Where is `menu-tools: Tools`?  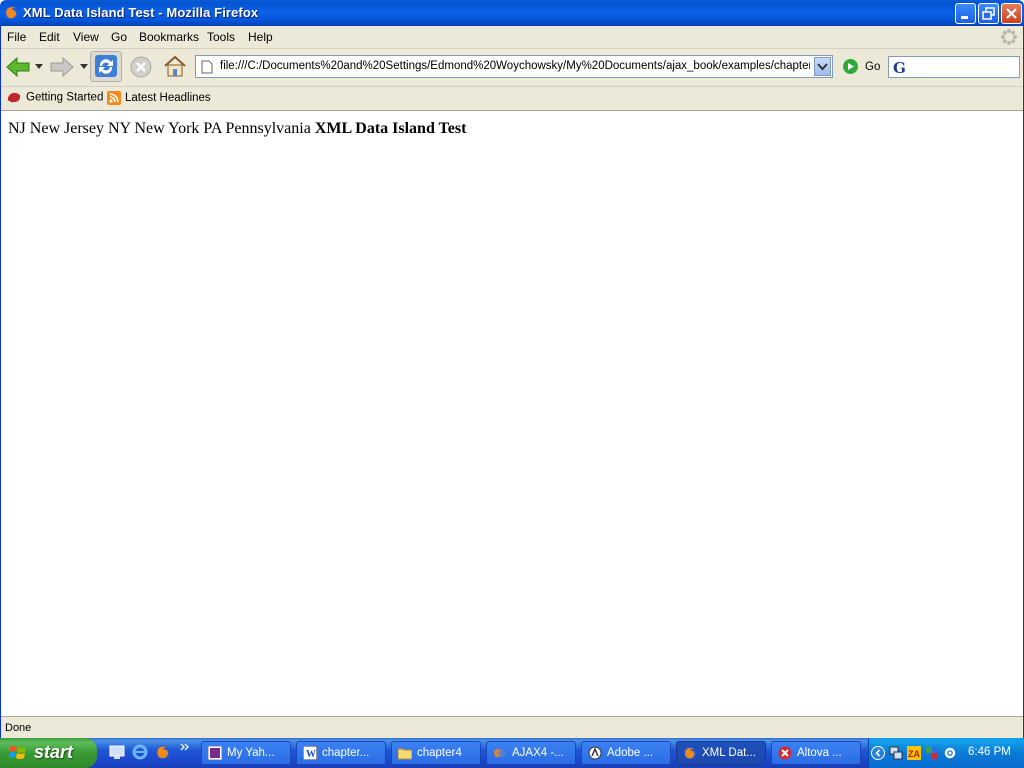 menu-tools: Tools is located at coordinates (221, 37).